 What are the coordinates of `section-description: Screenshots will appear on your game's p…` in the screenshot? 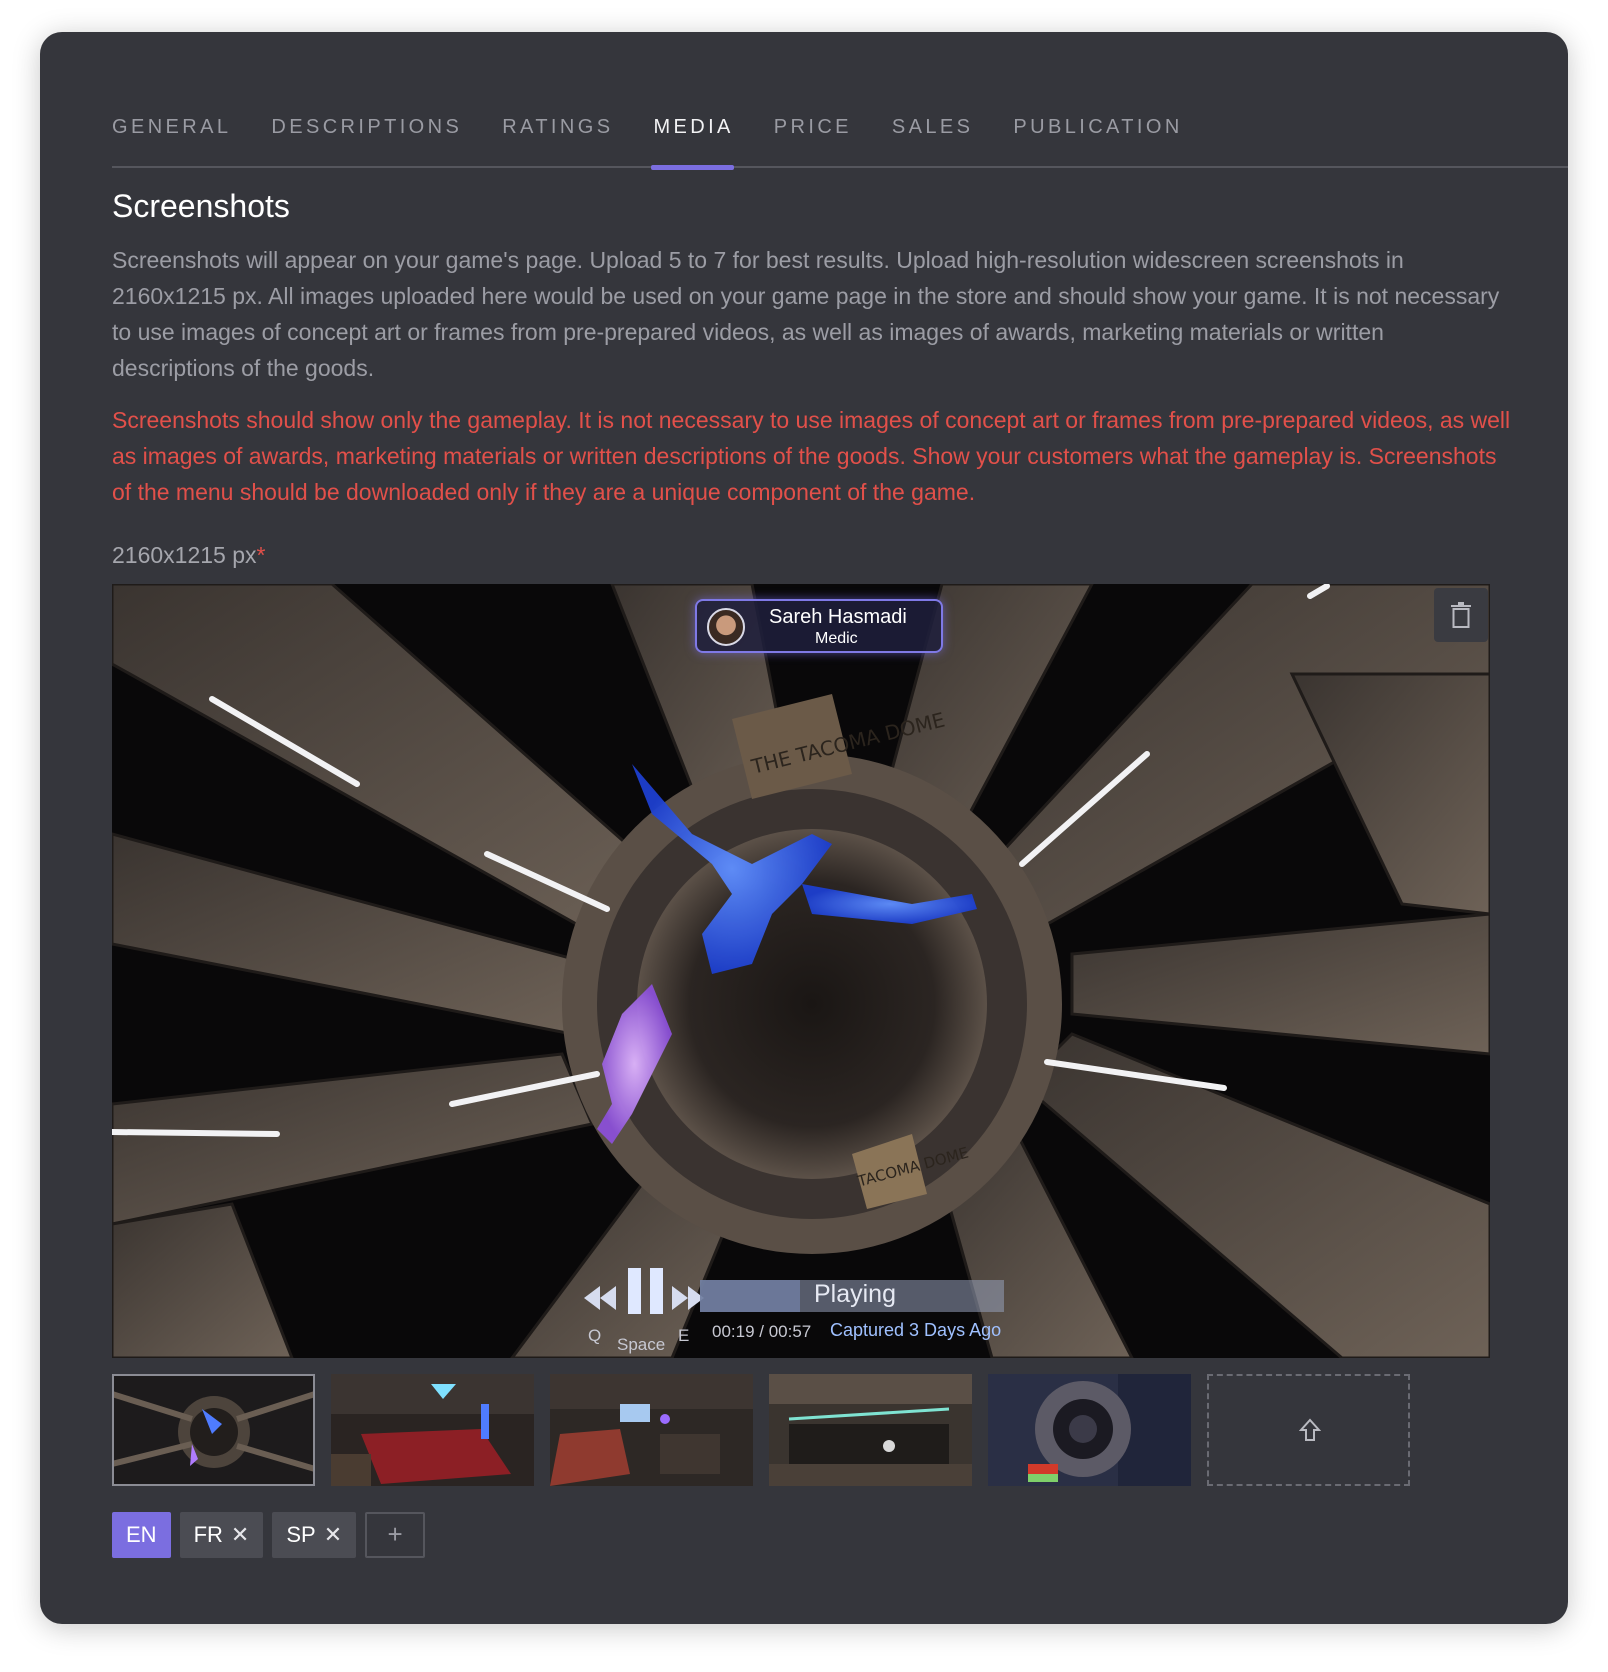 It's located at (806, 314).